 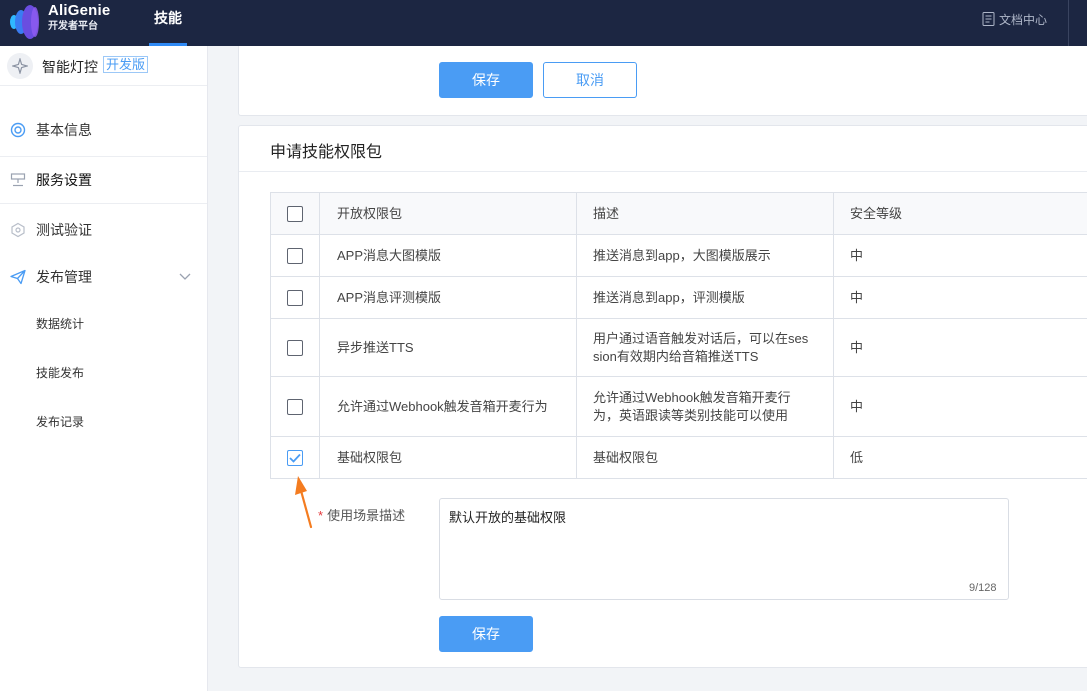 What do you see at coordinates (18, 130) in the screenshot?
I see `lifebuoy-icon` at bounding box center [18, 130].